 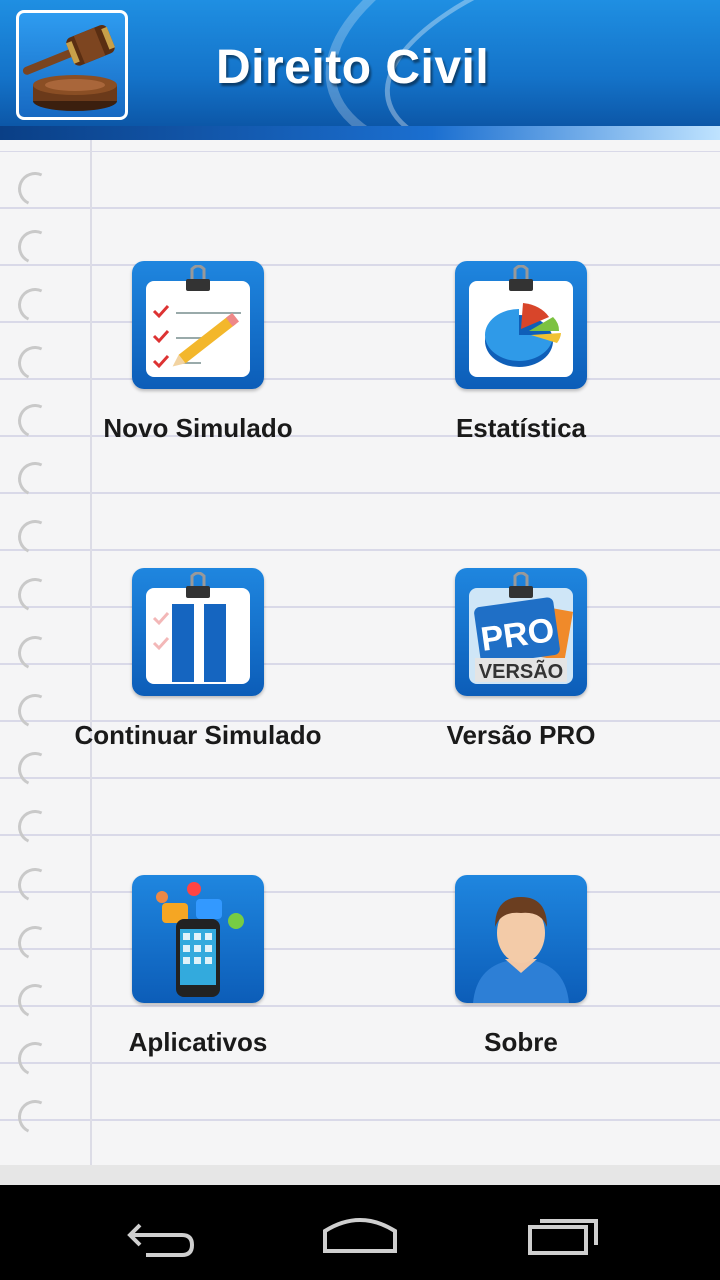 What do you see at coordinates (198, 1042) in the screenshot?
I see `menu-label: Aplicativos` at bounding box center [198, 1042].